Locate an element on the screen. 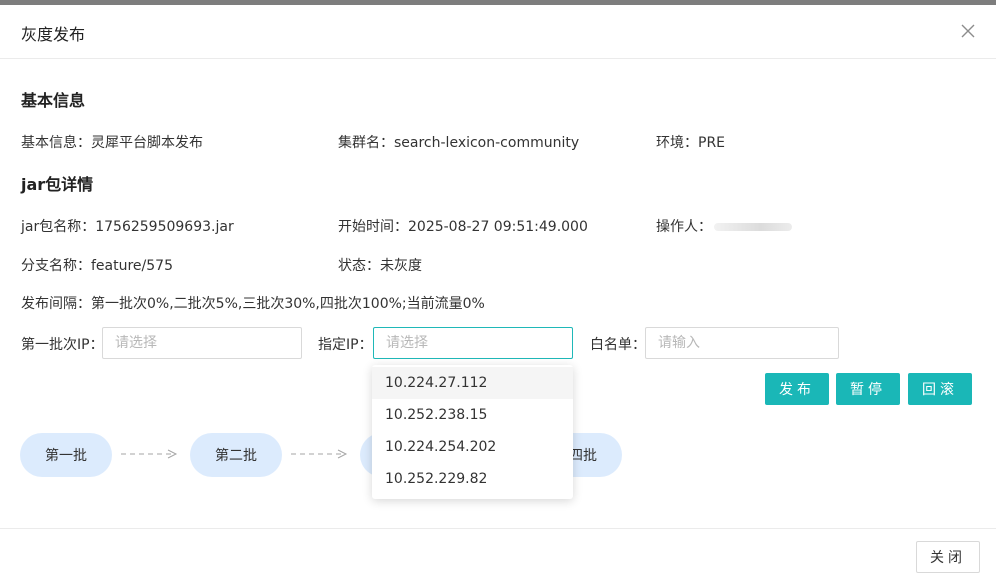 This screenshot has width=996, height=578. whitelist-field is located at coordinates (742, 343).